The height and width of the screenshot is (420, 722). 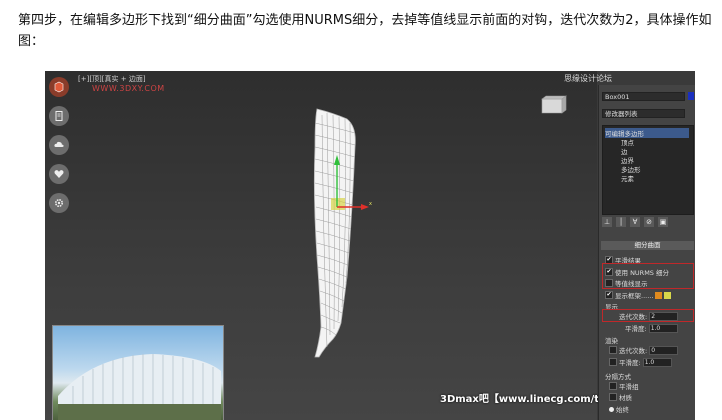 I want to click on pin-stack-icon: ⊥, so click(x=607, y=222).